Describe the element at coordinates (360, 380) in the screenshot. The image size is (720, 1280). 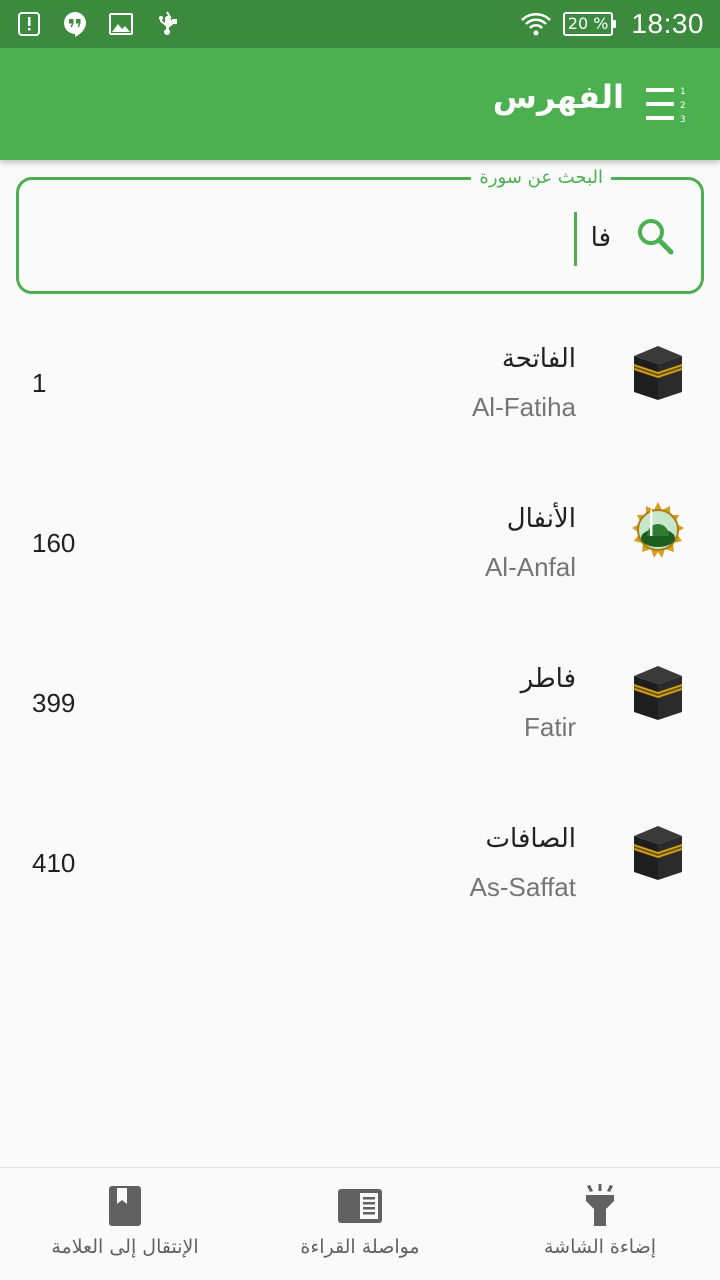
I see `list-item: الفاتحة Al-Fatiha 1` at that location.